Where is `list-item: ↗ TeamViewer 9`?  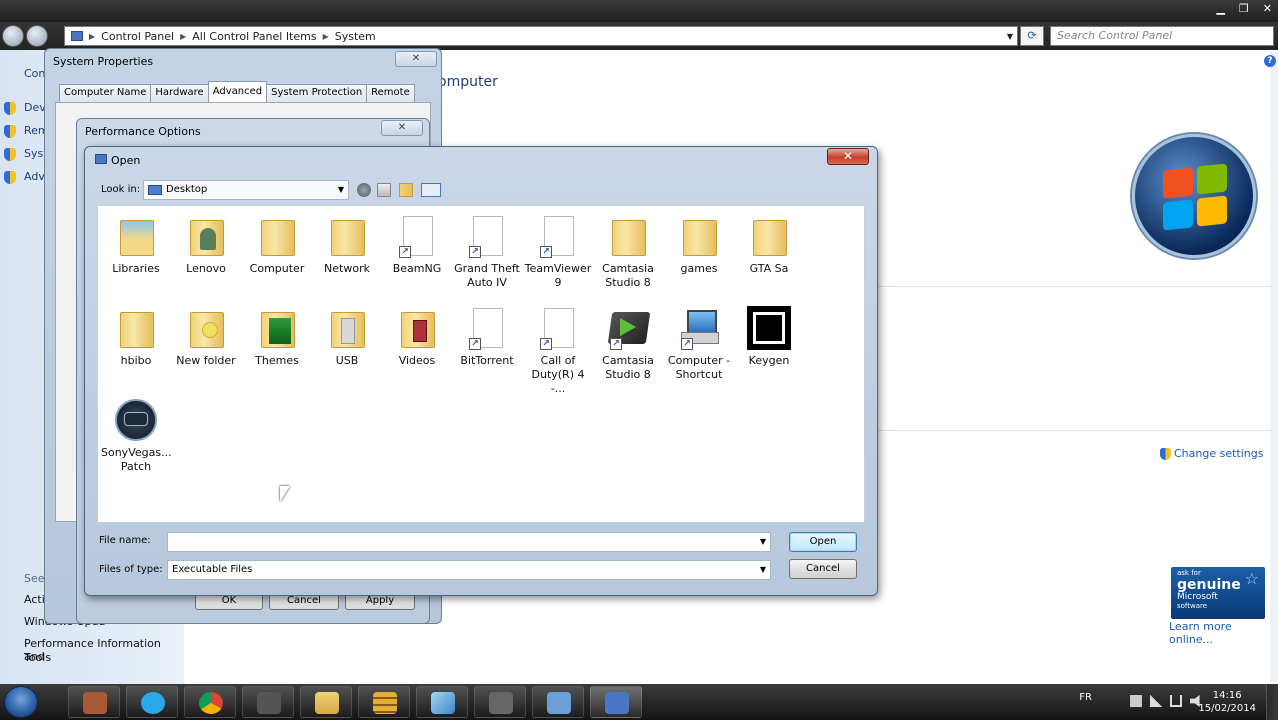
list-item: ↗ TeamViewer 9 is located at coordinates (558, 252).